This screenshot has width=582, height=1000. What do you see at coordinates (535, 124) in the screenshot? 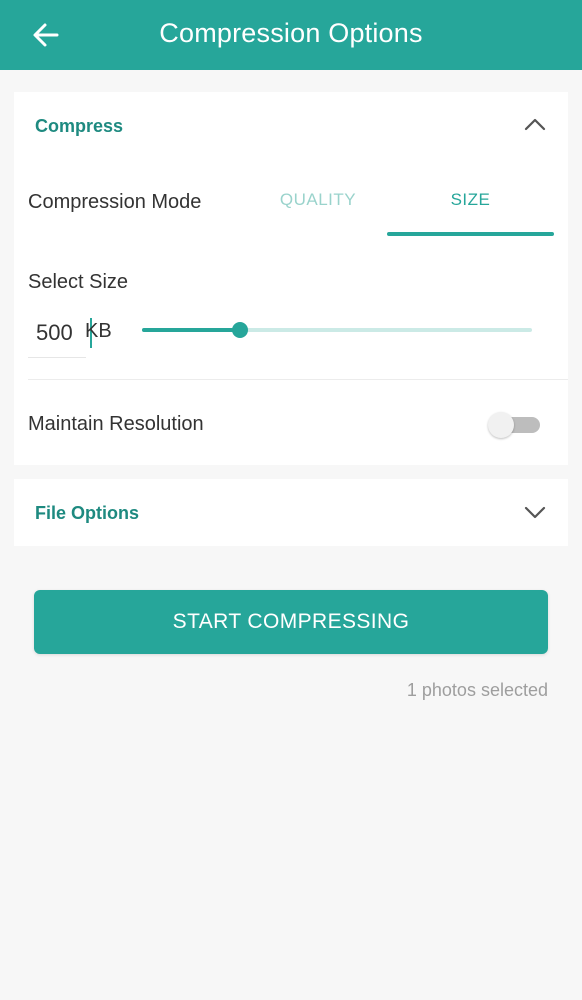
I see `chevron-up-icon` at bounding box center [535, 124].